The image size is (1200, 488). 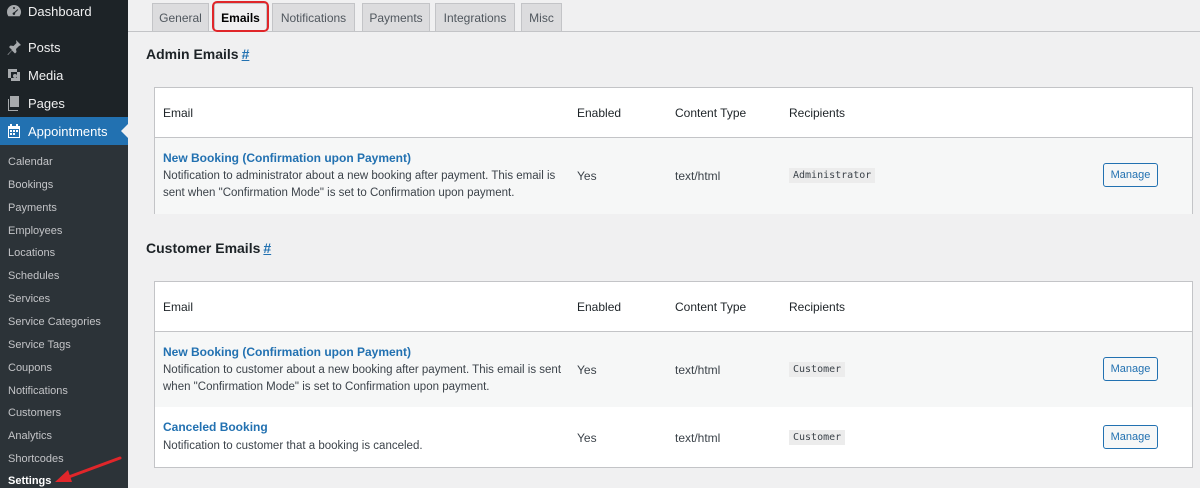 I want to click on tab-payments: Payments, so click(x=396, y=17).